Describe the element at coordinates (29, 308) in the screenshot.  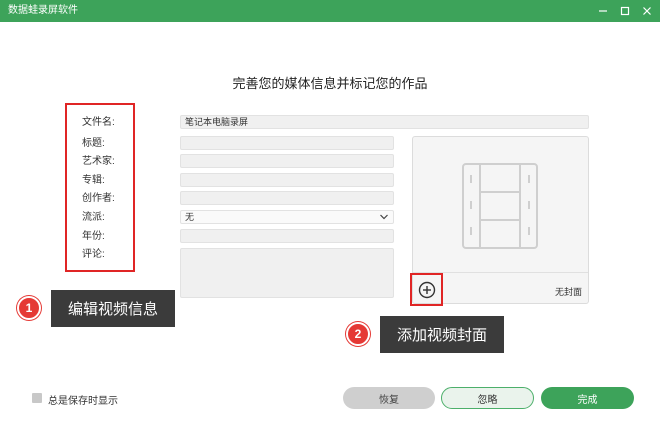
I see `callout-number-1: 1` at that location.